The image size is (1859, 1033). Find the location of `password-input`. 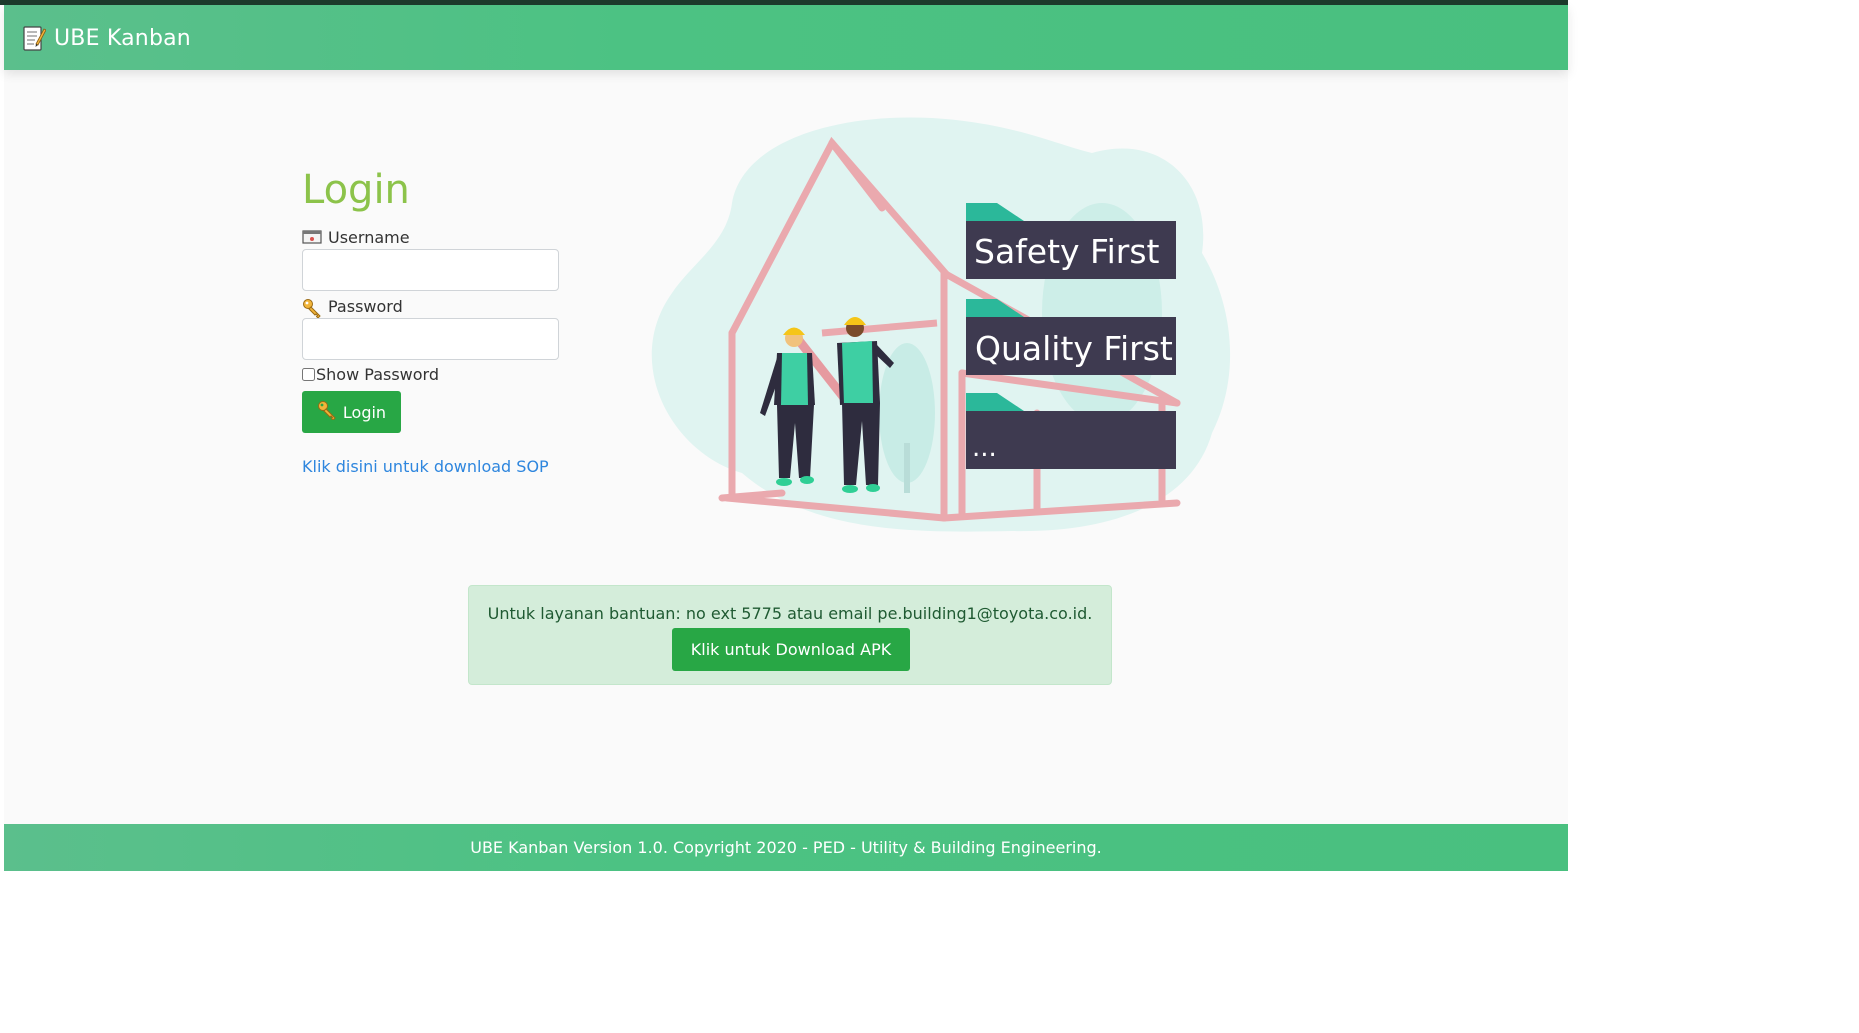

password-input is located at coordinates (430, 339).